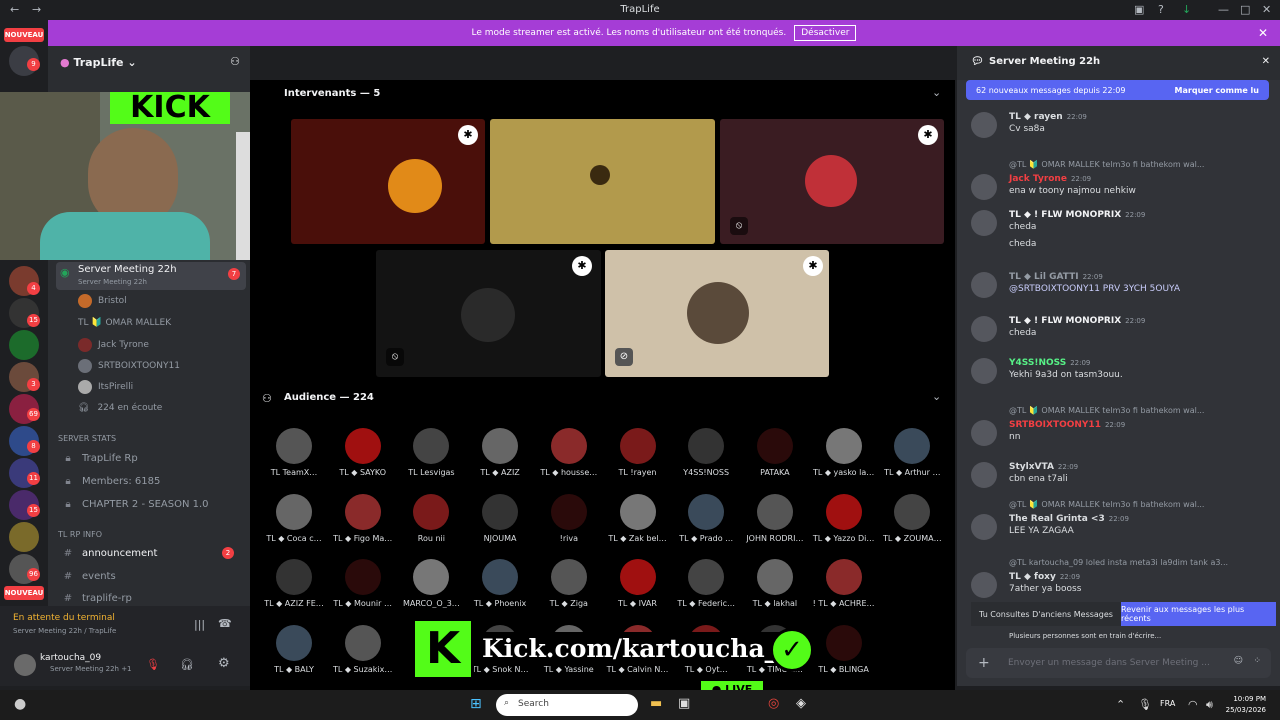  Describe the element at coordinates (1055, 425) in the screenshot. I see `message-author: SRTBOIXTOONY11` at that location.